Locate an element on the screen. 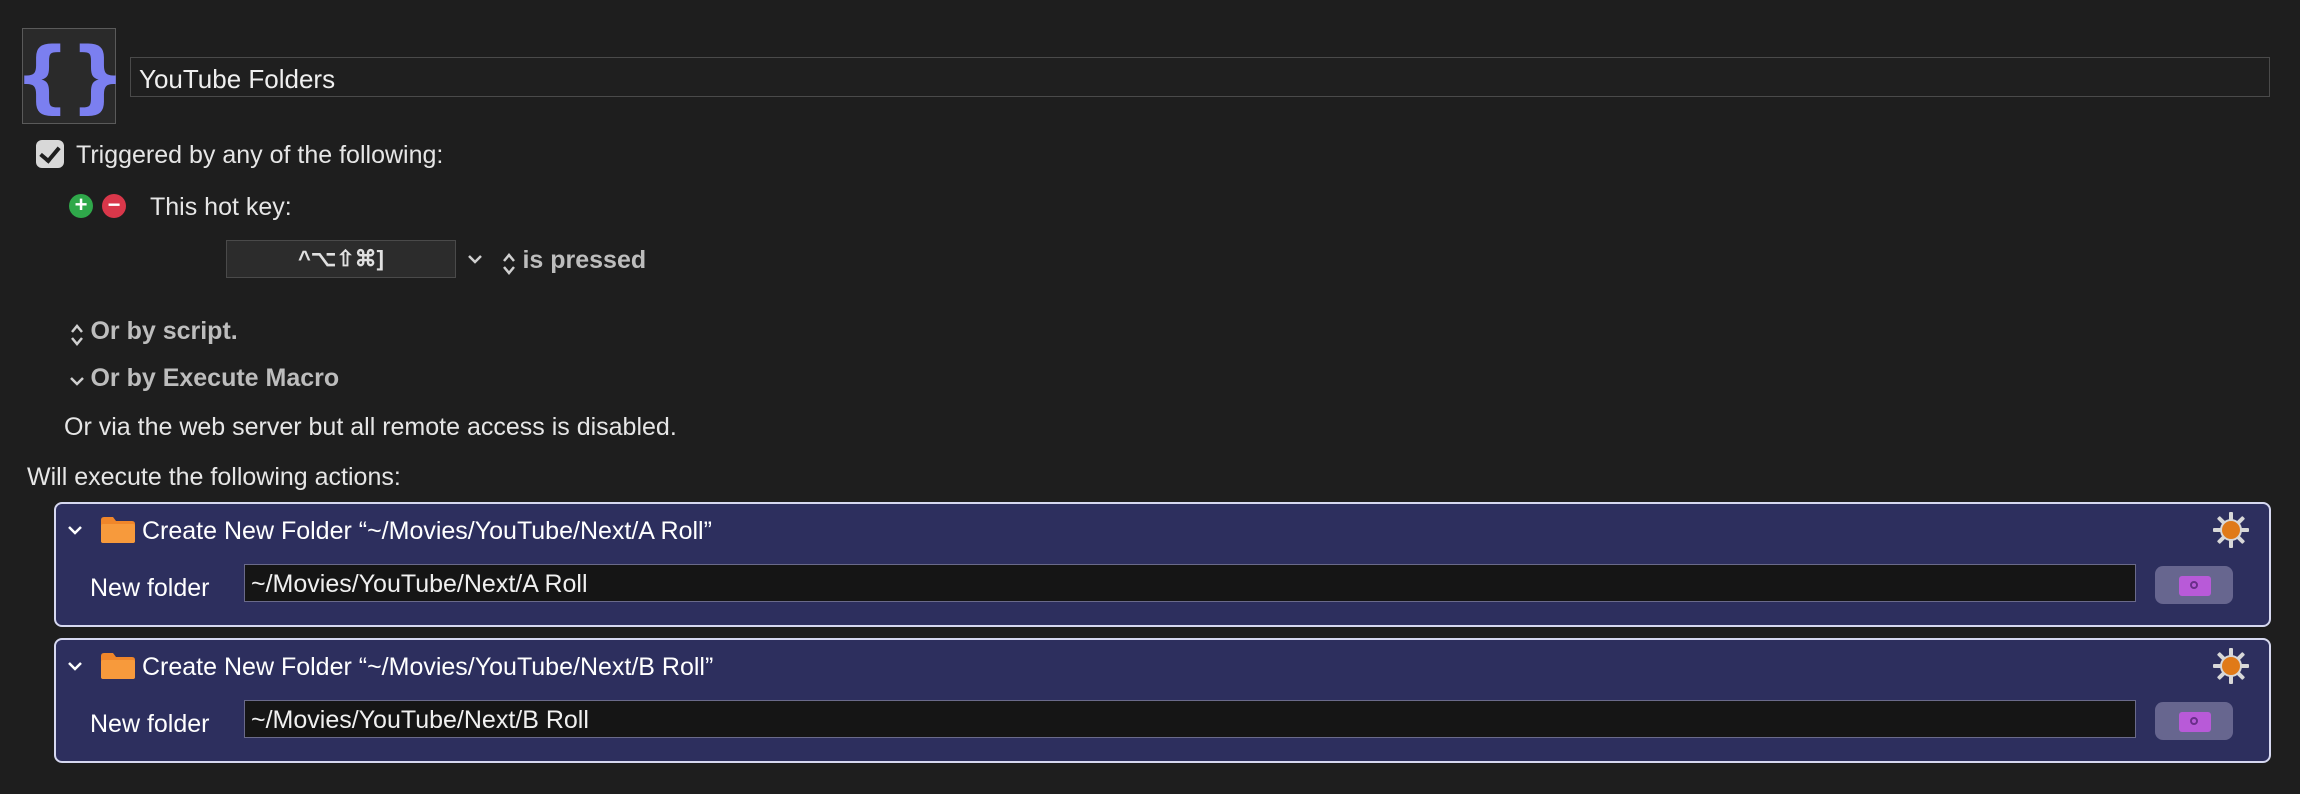  minus-icon: − is located at coordinates (114, 204).